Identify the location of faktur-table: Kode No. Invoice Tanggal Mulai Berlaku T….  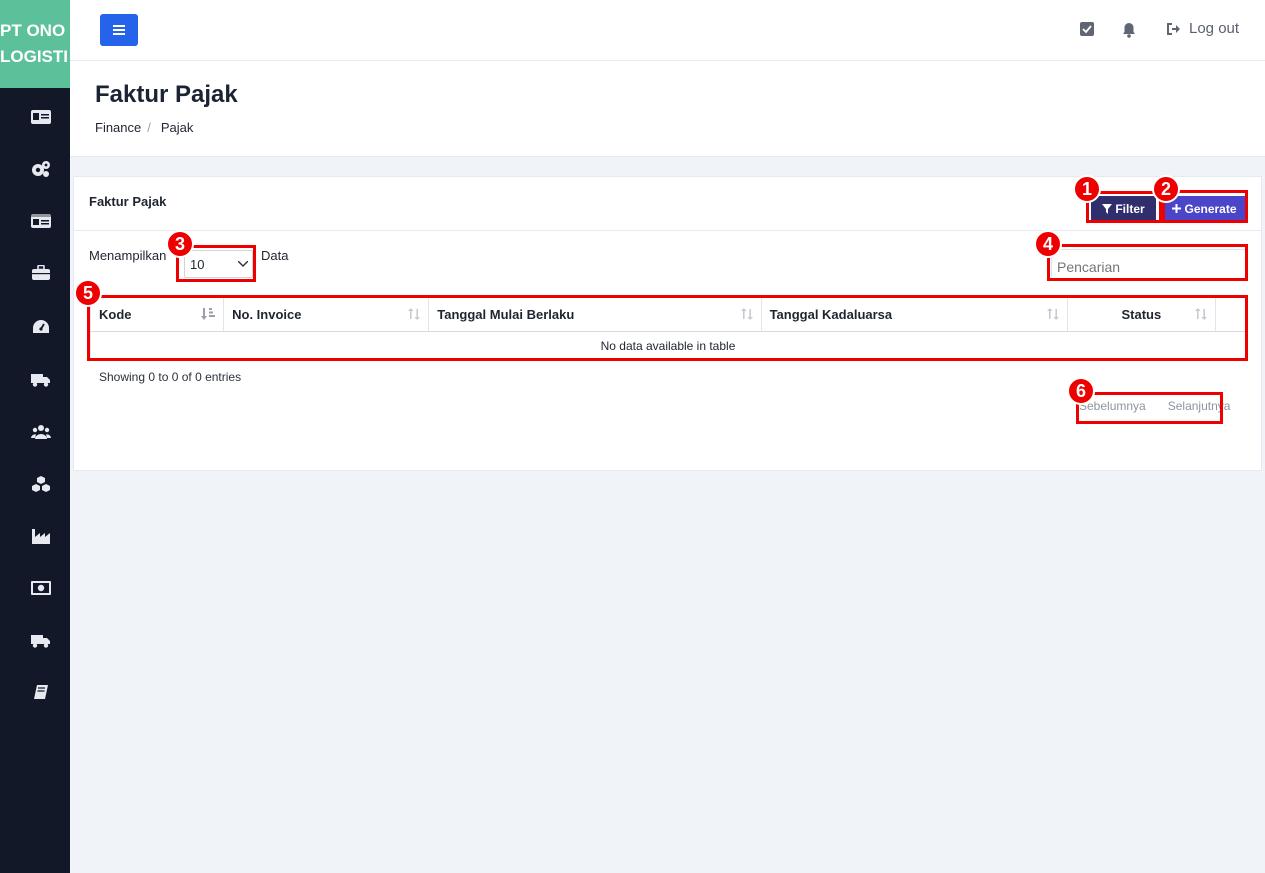
(668, 328).